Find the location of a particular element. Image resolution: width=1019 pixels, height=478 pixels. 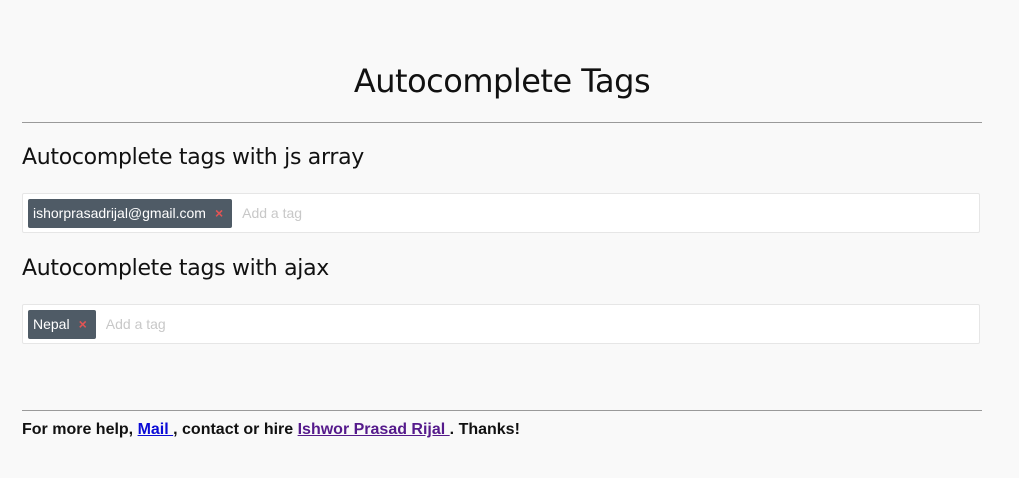

tag-label: Nepal is located at coordinates (51, 324).